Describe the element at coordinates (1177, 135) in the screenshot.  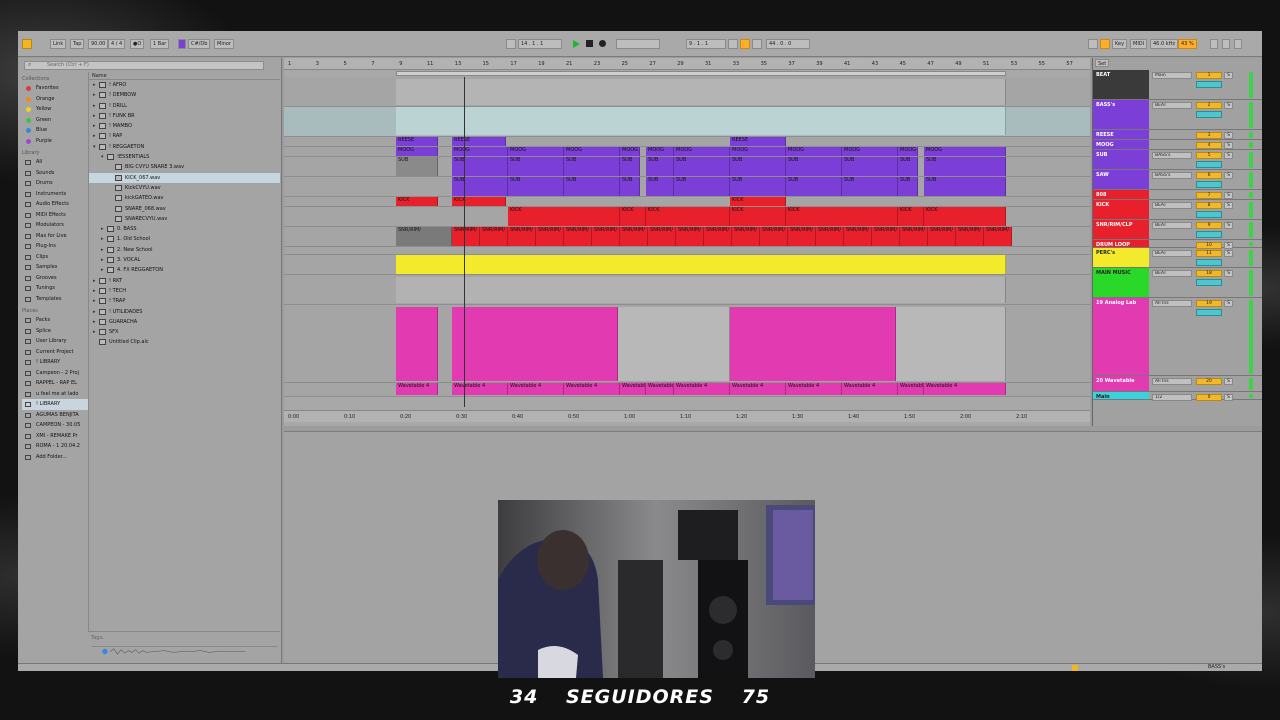
I see `track-header: REESE 3 S` at that location.